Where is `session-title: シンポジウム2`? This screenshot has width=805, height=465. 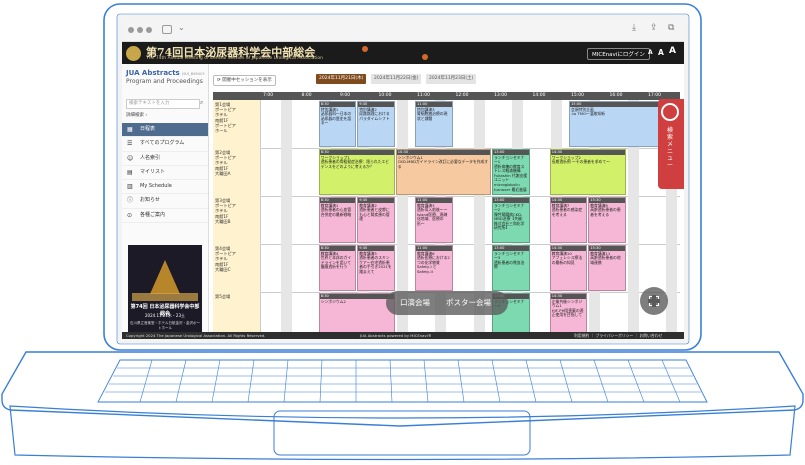 session-title: シンポジウム2 is located at coordinates (333, 301).